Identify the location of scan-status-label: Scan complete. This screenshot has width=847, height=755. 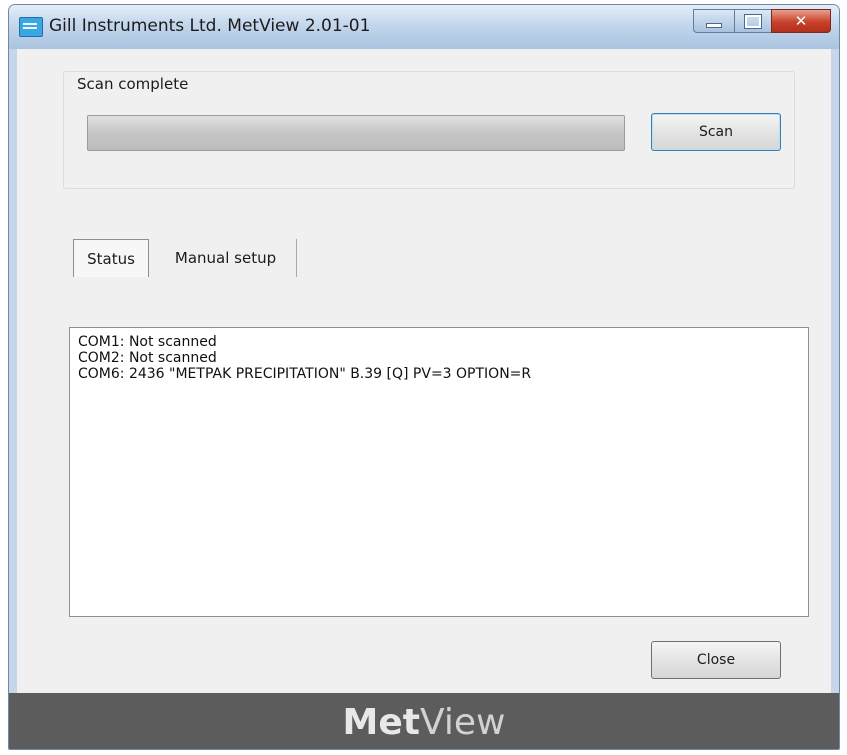
(133, 84).